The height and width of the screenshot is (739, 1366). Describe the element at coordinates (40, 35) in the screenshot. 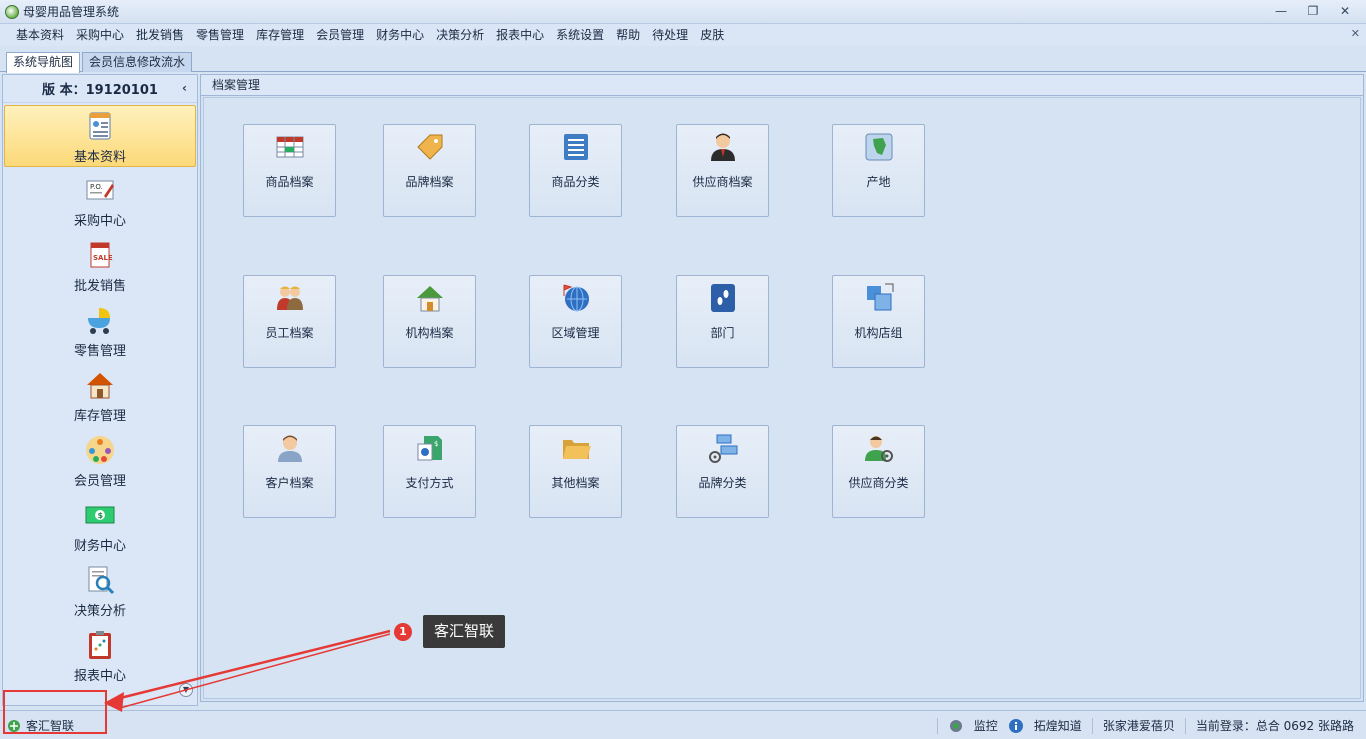

I see `menu-item-basic: 基本资料` at that location.